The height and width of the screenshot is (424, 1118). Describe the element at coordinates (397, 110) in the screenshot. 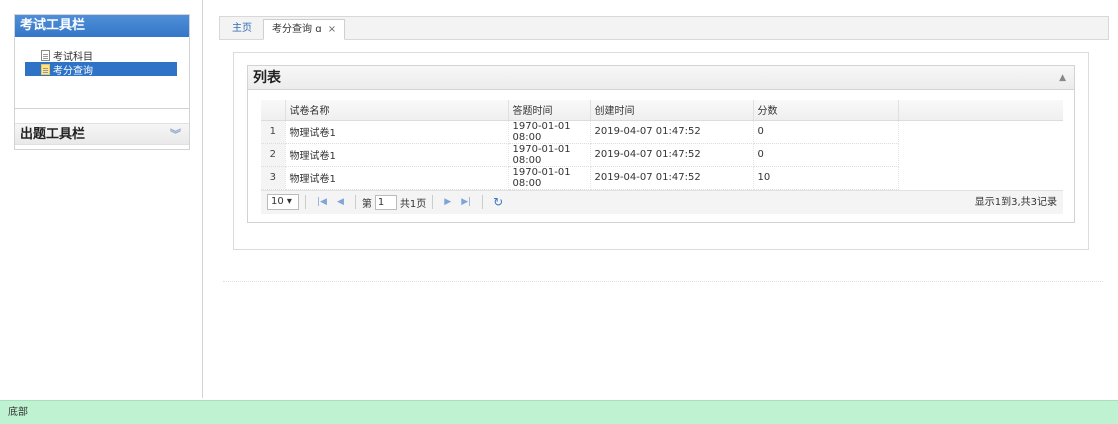

I see `column-header: 试卷名称` at that location.